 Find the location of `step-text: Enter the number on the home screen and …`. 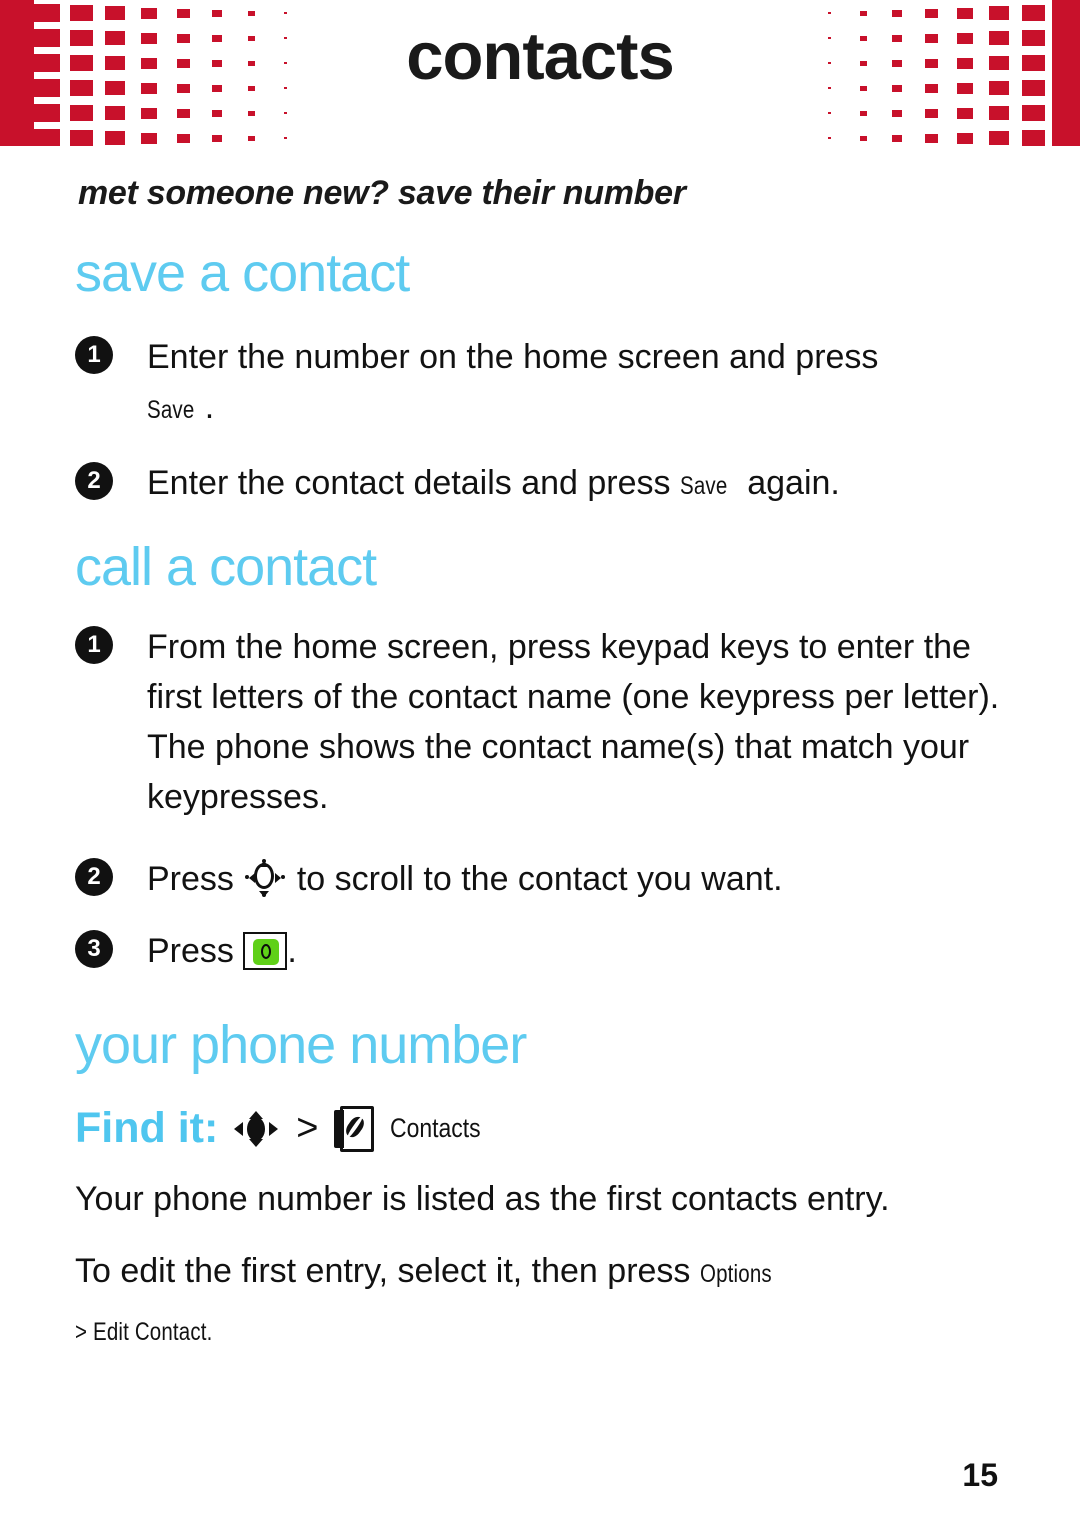

step-text: Enter the number on the home screen and … is located at coordinates (581, 383).